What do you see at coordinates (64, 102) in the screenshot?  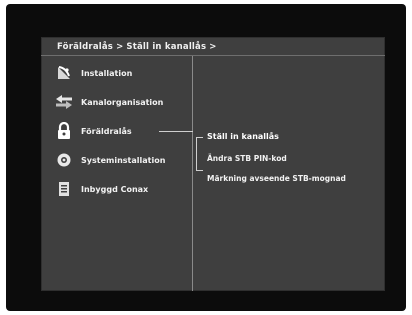 I see `arrows-icon` at bounding box center [64, 102].